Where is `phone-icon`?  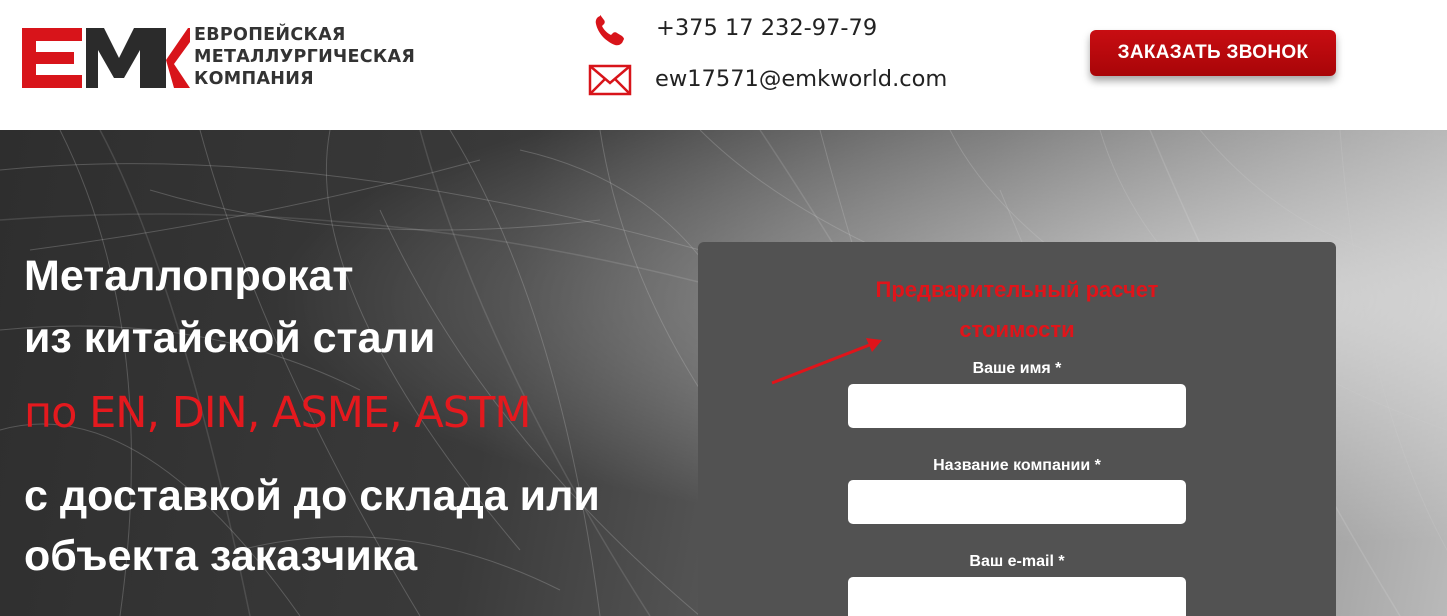 phone-icon is located at coordinates (609, 30).